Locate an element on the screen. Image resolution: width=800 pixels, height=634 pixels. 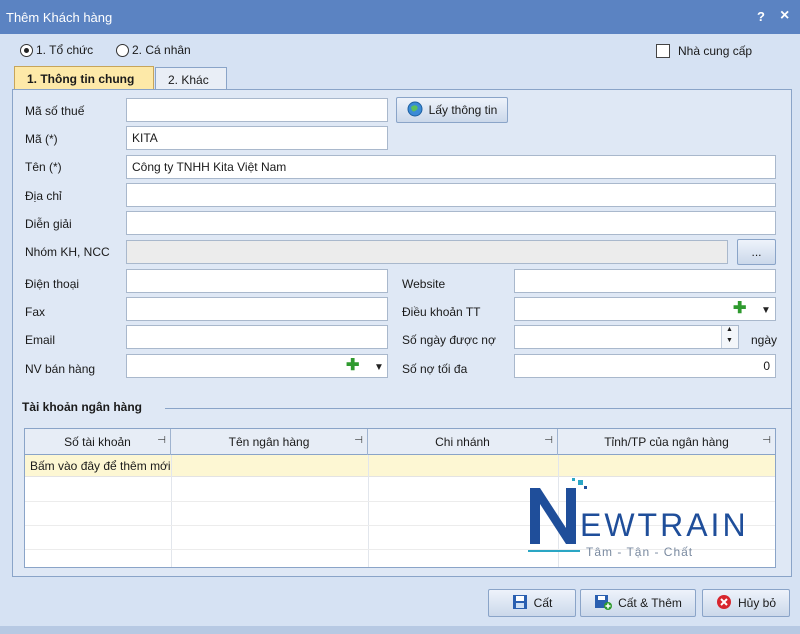
brand-text: EWTRAIN is located at coordinates (664, 525).